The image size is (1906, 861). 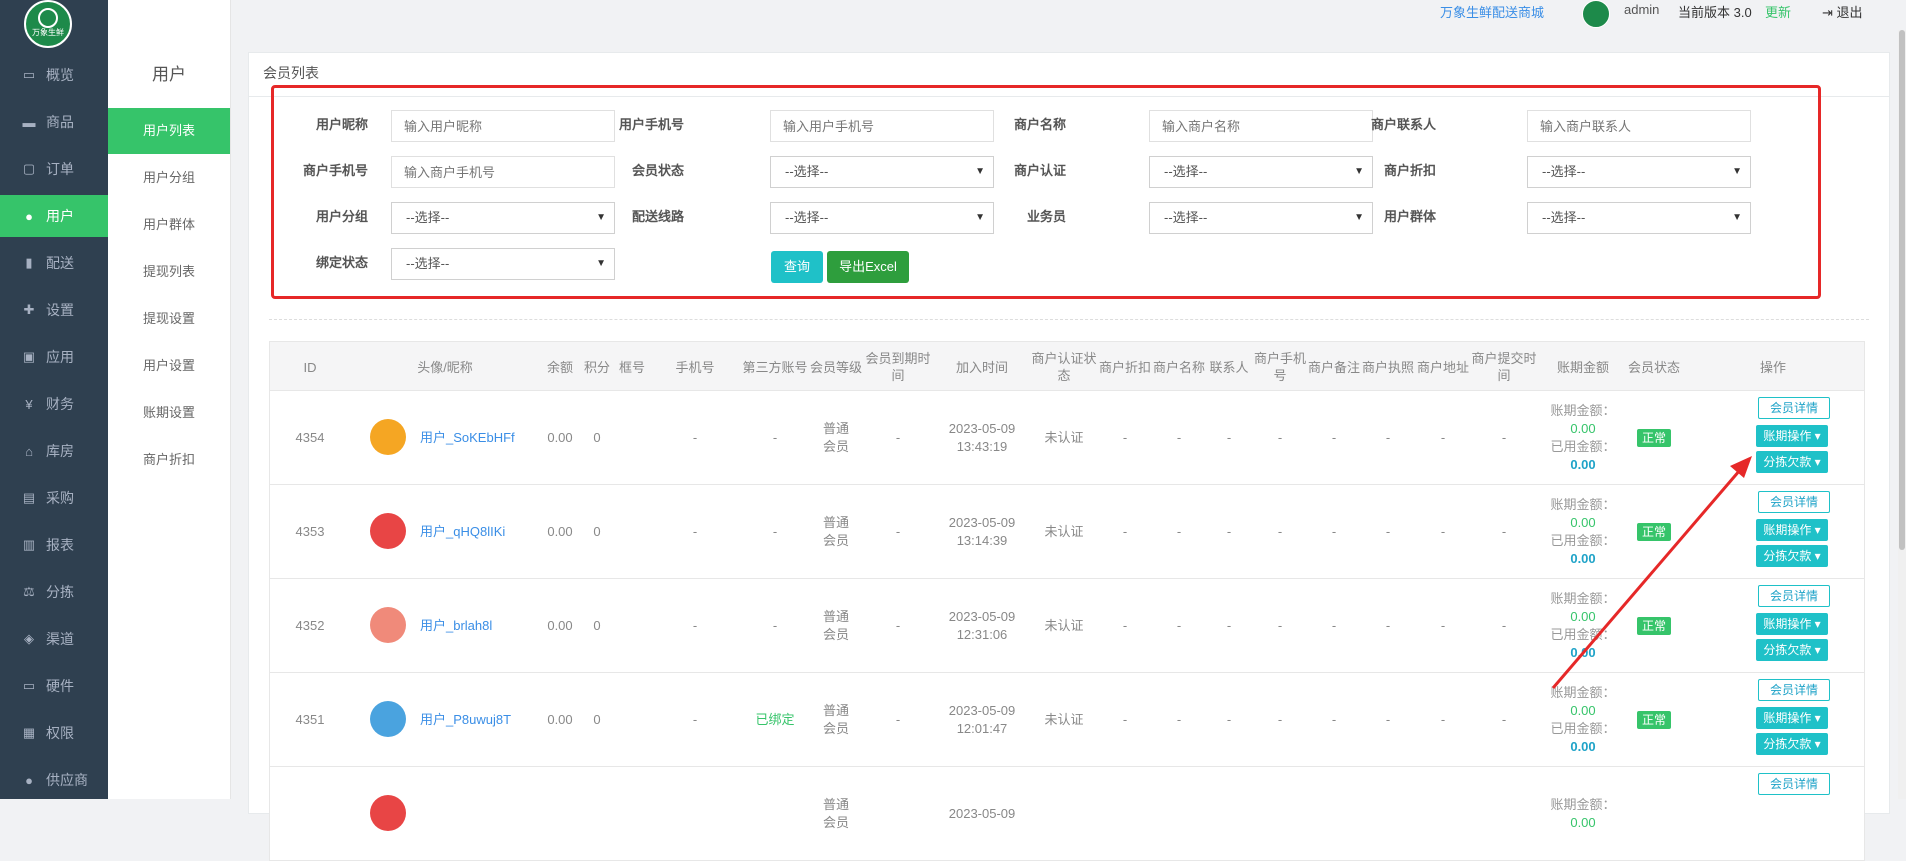 I want to click on merchant-discount-select: --选择-- ▼, so click(x=1639, y=172).